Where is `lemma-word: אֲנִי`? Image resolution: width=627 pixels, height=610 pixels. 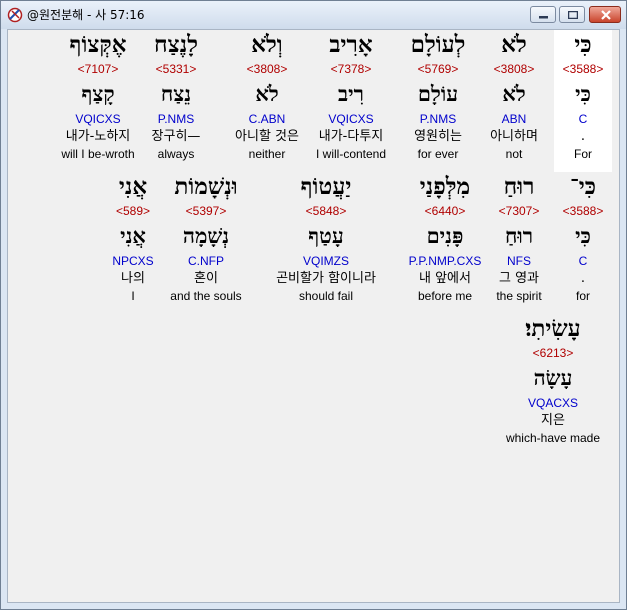
lemma-word: אֲנִי is located at coordinates (133, 235).